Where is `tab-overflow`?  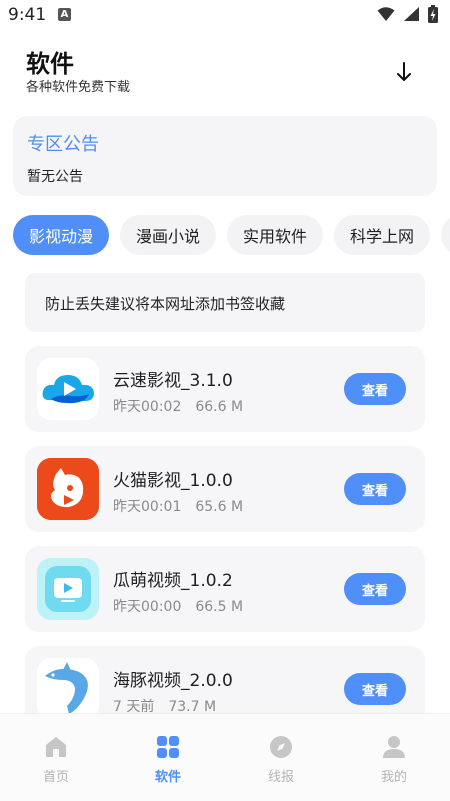 tab-overflow is located at coordinates (445, 235).